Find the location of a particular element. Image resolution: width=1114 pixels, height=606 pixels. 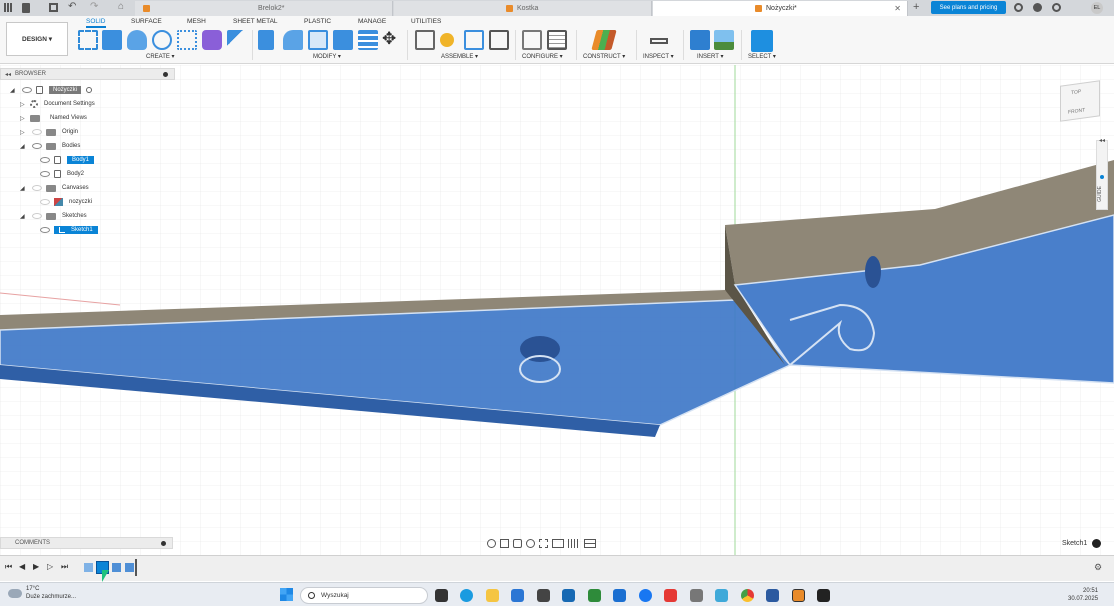

grid-settings-icon is located at coordinates (574, 543).